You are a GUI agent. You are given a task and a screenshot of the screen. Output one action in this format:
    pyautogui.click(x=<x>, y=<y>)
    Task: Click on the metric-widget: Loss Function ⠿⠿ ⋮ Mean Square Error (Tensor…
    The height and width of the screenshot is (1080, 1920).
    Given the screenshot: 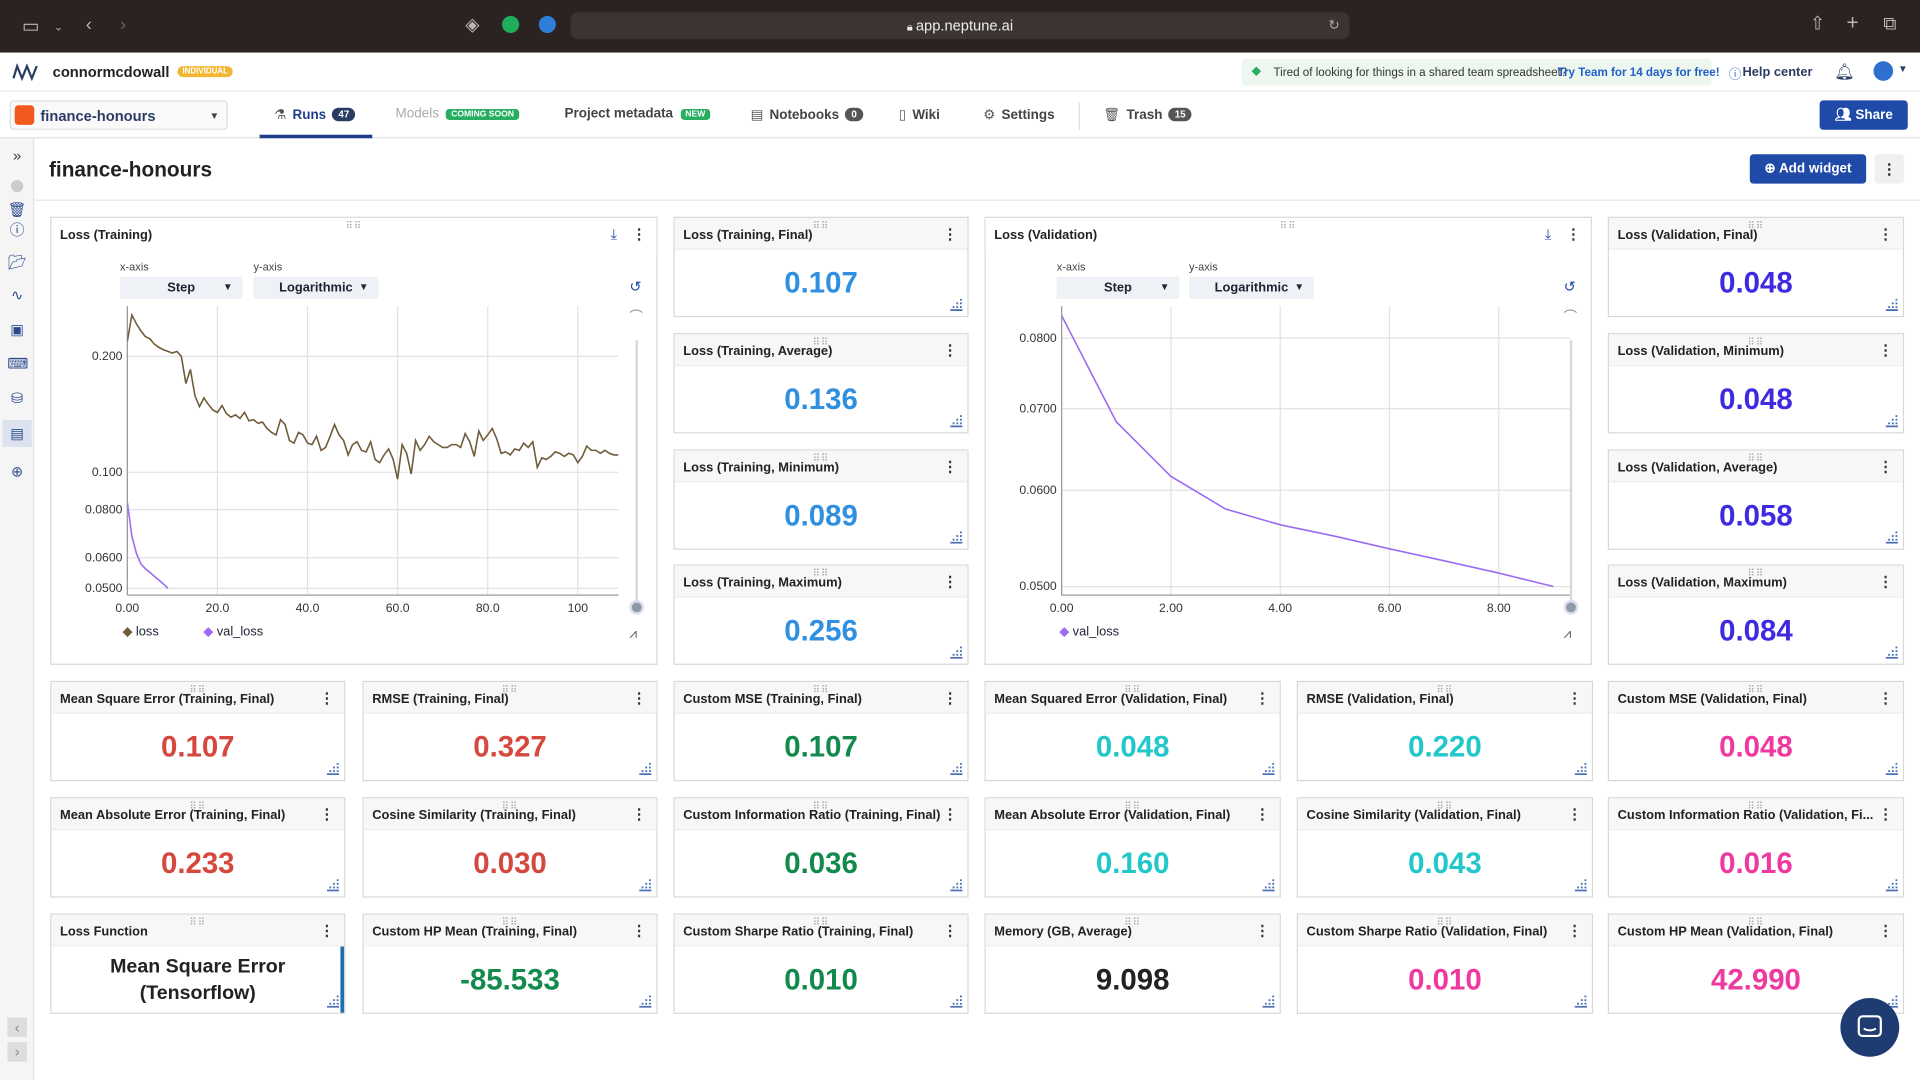 What is the action you would take?
    pyautogui.click(x=198, y=963)
    